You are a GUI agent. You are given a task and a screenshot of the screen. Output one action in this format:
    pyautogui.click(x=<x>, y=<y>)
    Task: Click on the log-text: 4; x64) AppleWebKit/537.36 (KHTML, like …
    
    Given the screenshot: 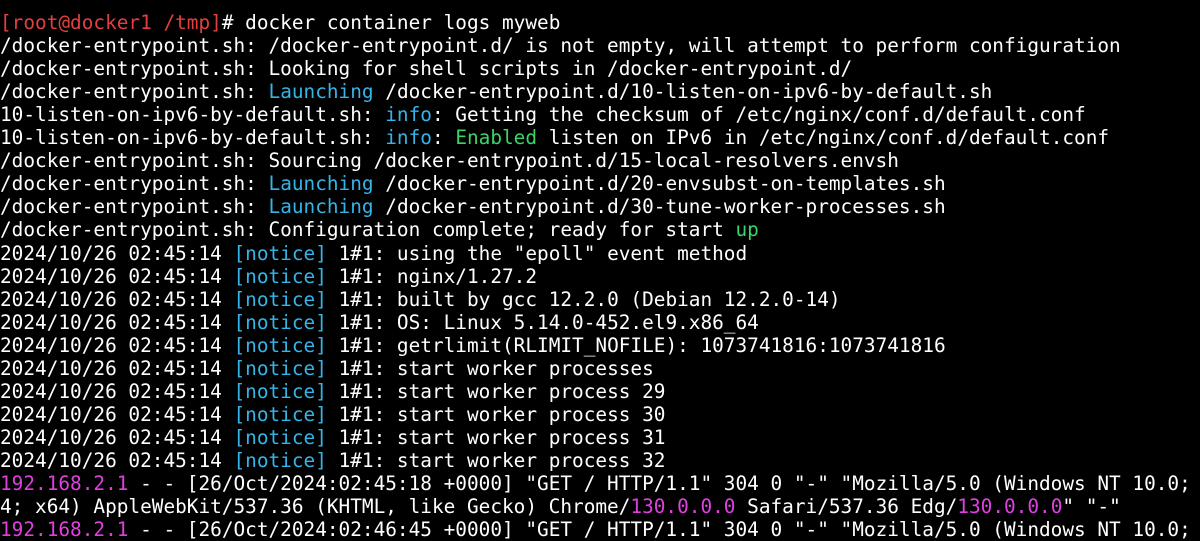 What is the action you would take?
    pyautogui.click(x=315, y=507)
    